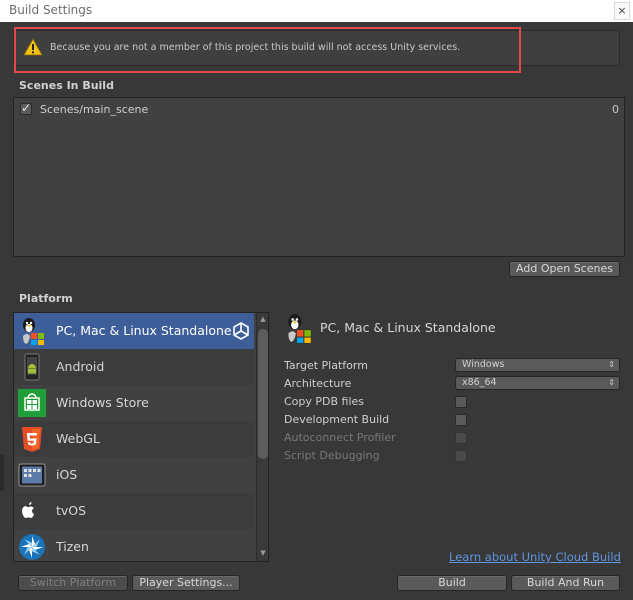 The width and height of the screenshot is (633, 600). What do you see at coordinates (73, 583) in the screenshot?
I see `switch-platform-button: Switch Platform` at bounding box center [73, 583].